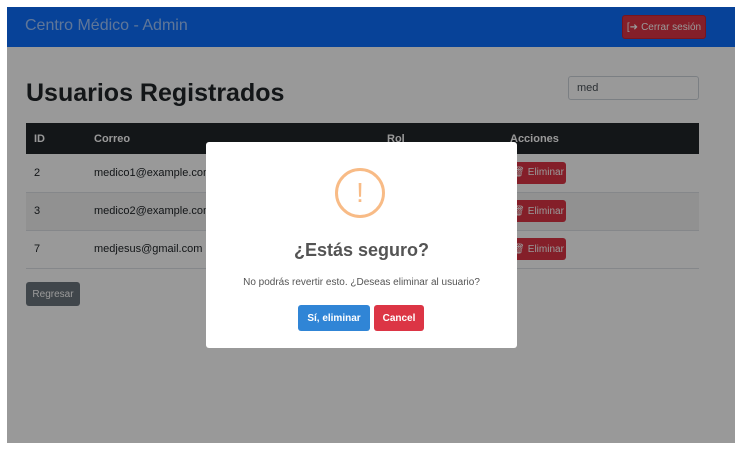 The width and height of the screenshot is (743, 450). Describe the element at coordinates (361, 250) in the screenshot. I see `dialog-title: ¿Estás seguro?` at that location.